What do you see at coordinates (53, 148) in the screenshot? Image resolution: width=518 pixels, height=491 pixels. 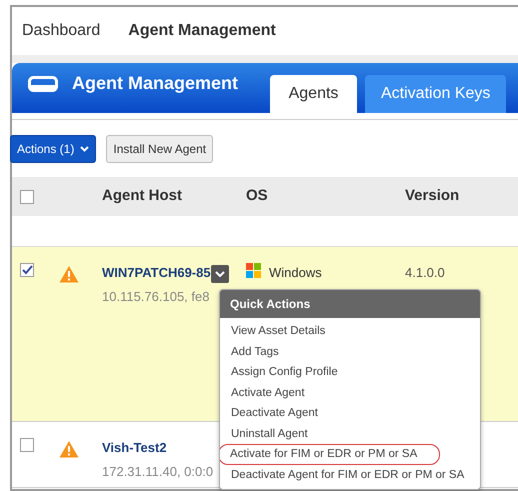 I see `actions-button: Actions (1)` at bounding box center [53, 148].